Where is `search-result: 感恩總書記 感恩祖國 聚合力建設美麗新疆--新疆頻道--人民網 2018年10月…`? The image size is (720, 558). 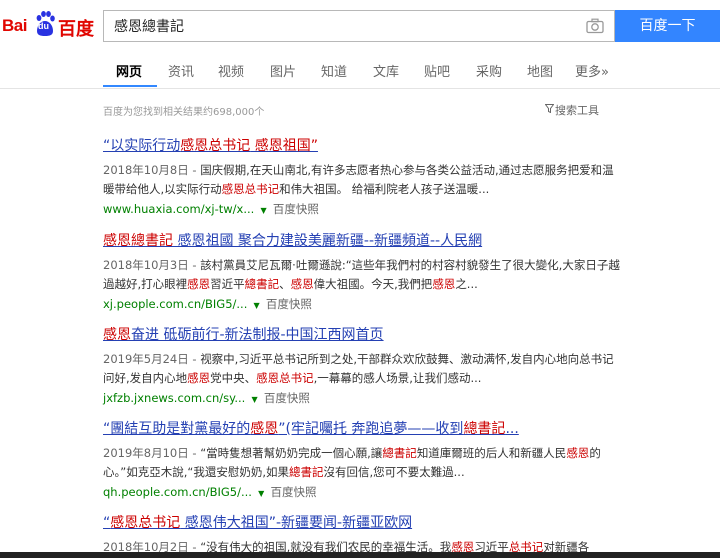 search-result: 感恩總書記 感恩祖國 聚合力建設美麗新疆--新疆頻道--人民網 2018年10月… is located at coordinates (363, 271).